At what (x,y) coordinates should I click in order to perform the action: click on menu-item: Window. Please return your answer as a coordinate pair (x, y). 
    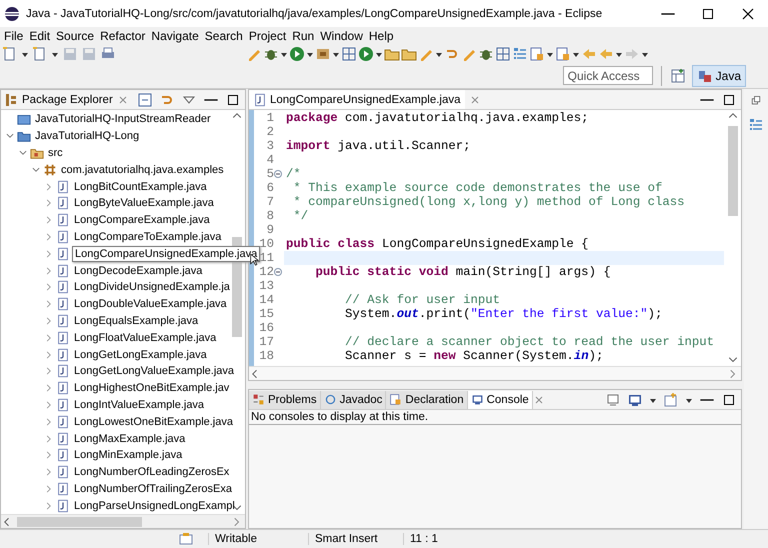
    Looking at the image, I should click on (341, 35).